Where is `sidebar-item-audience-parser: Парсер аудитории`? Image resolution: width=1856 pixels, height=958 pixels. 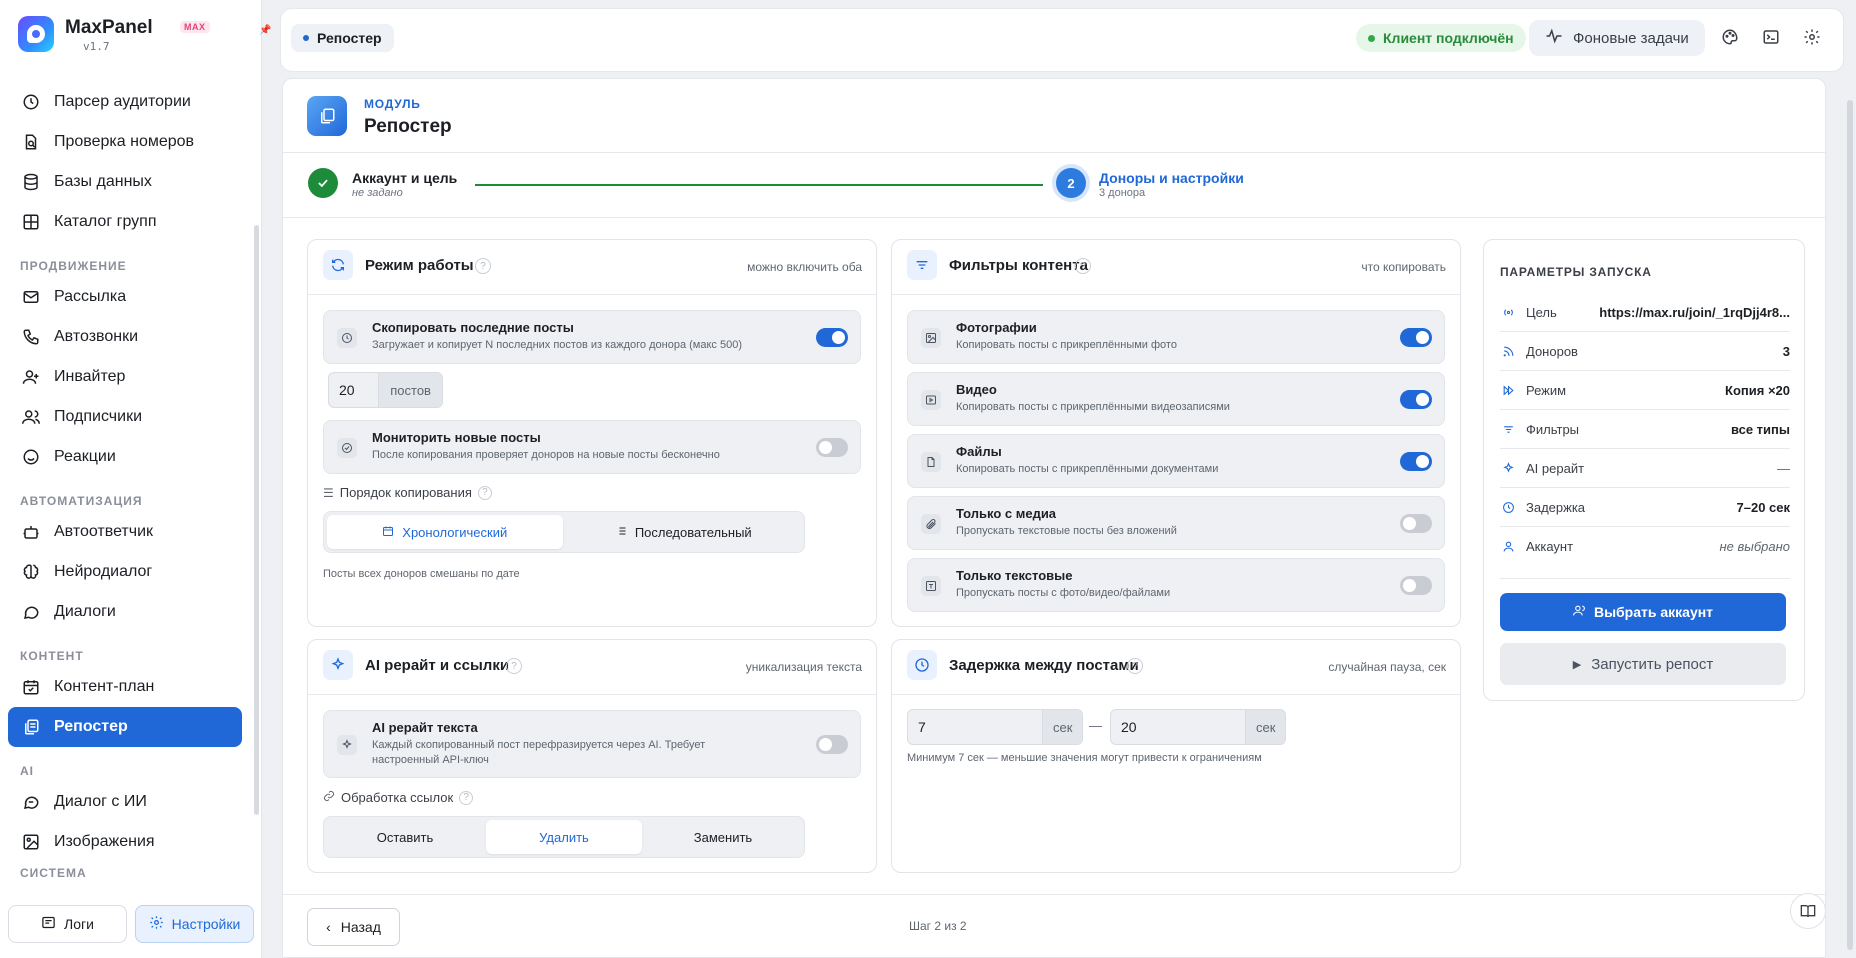 sidebar-item-audience-parser: Парсер аудитории is located at coordinates (125, 102).